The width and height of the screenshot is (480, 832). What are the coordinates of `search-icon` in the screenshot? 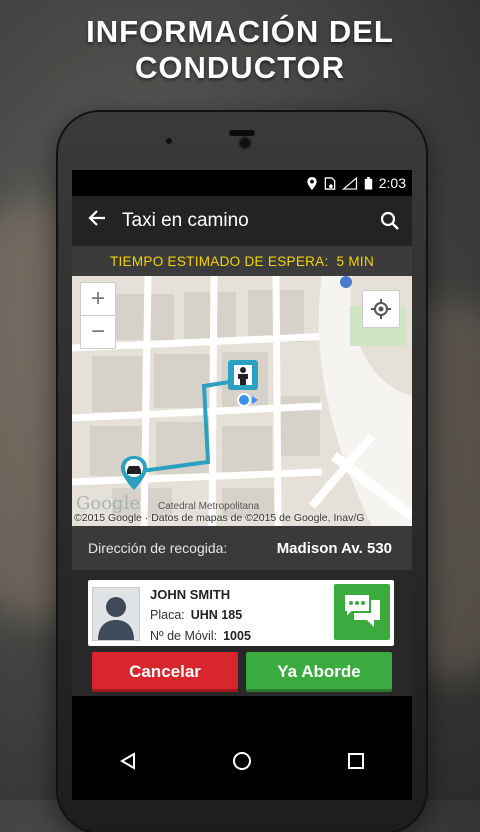 It's located at (389, 220).